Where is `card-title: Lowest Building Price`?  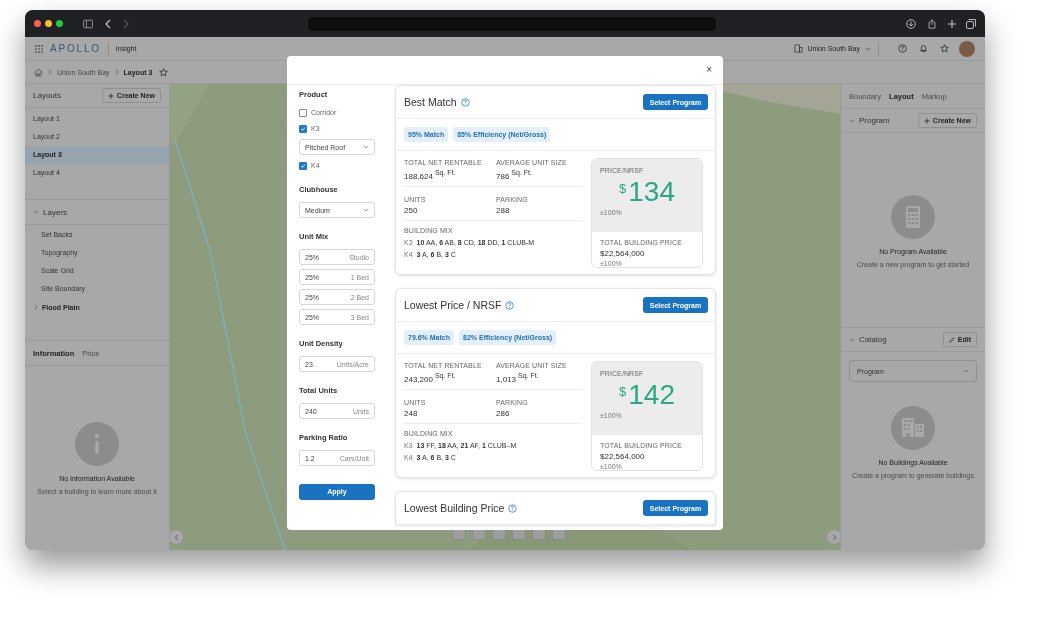 card-title: Lowest Building Price is located at coordinates (454, 508).